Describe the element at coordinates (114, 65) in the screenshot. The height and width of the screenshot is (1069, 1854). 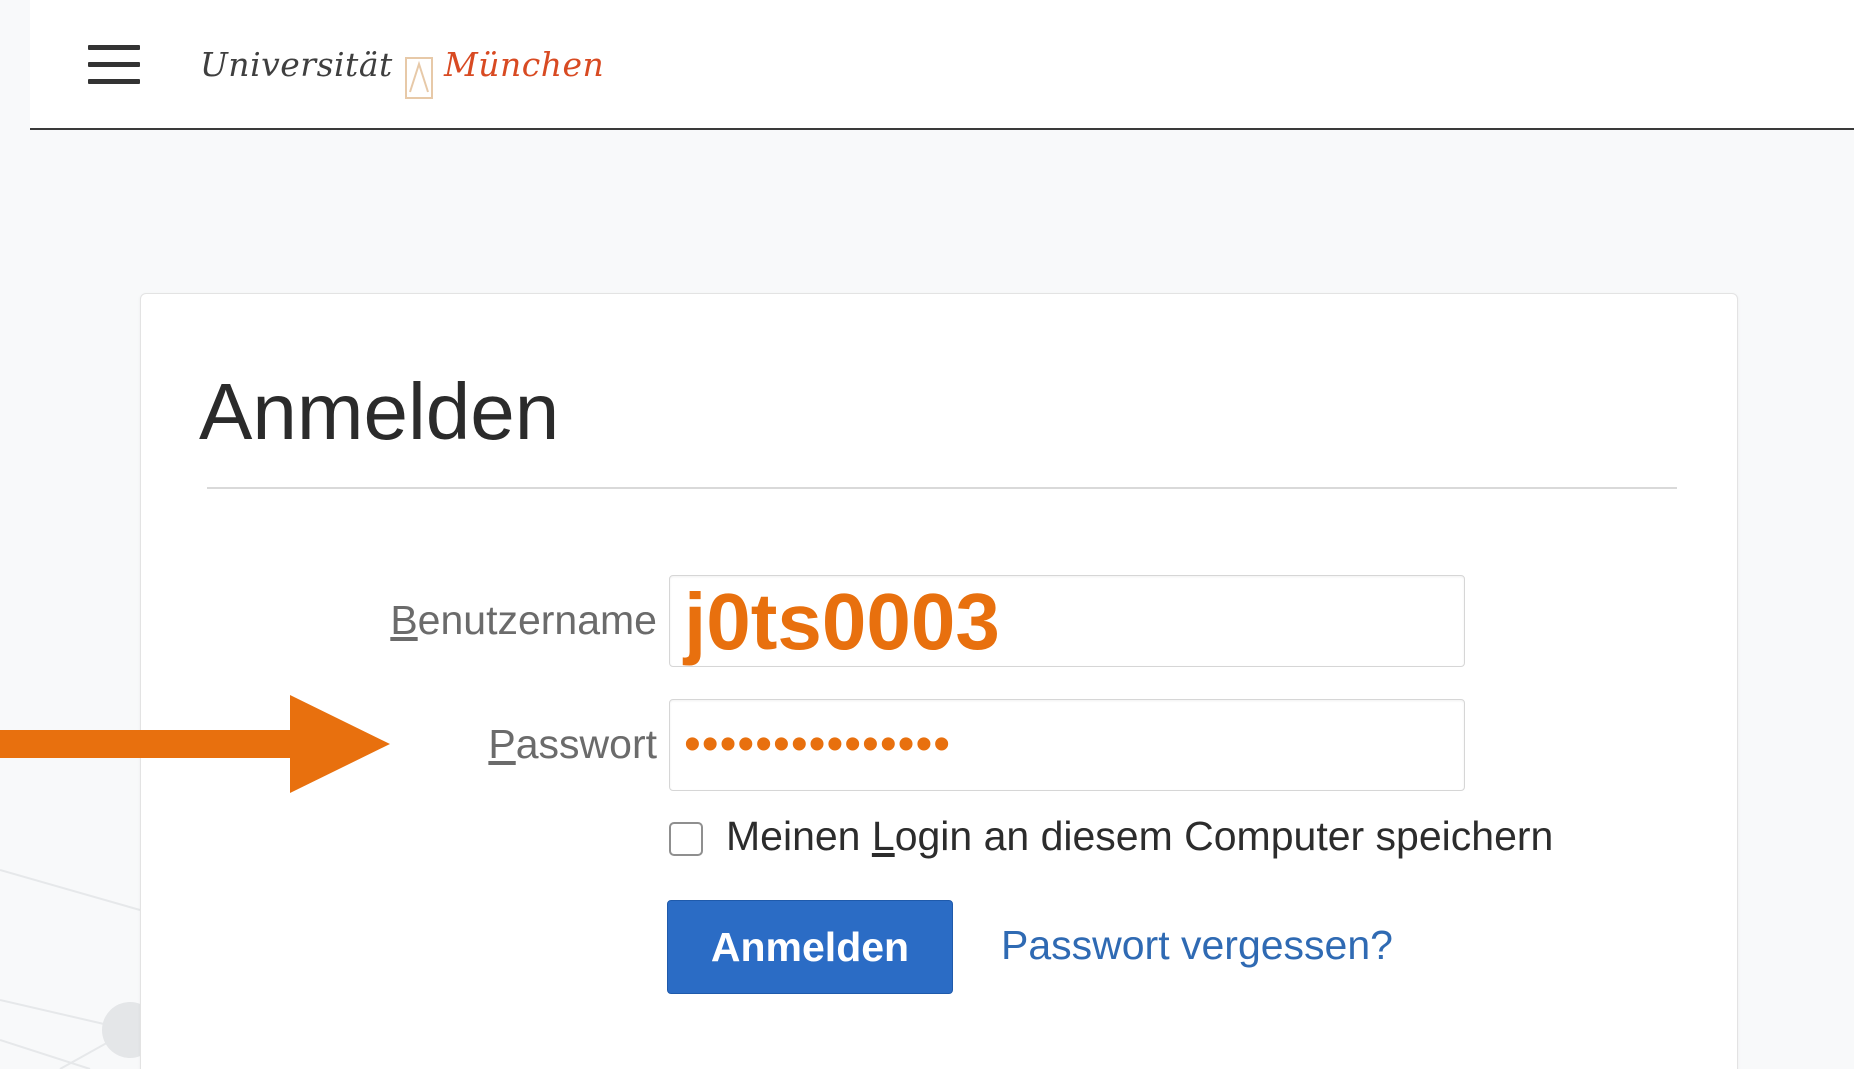
I see `hamburger-menu-icon` at that location.